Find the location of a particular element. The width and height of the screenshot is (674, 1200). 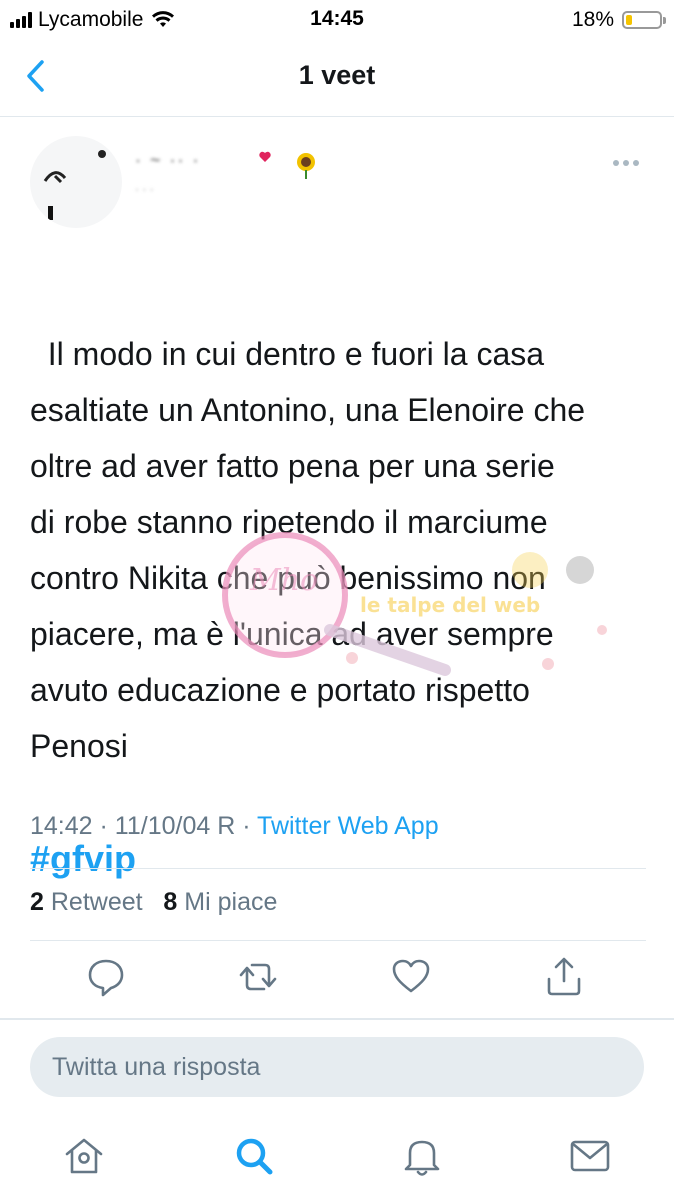

battery-icon is located at coordinates (644, 20).